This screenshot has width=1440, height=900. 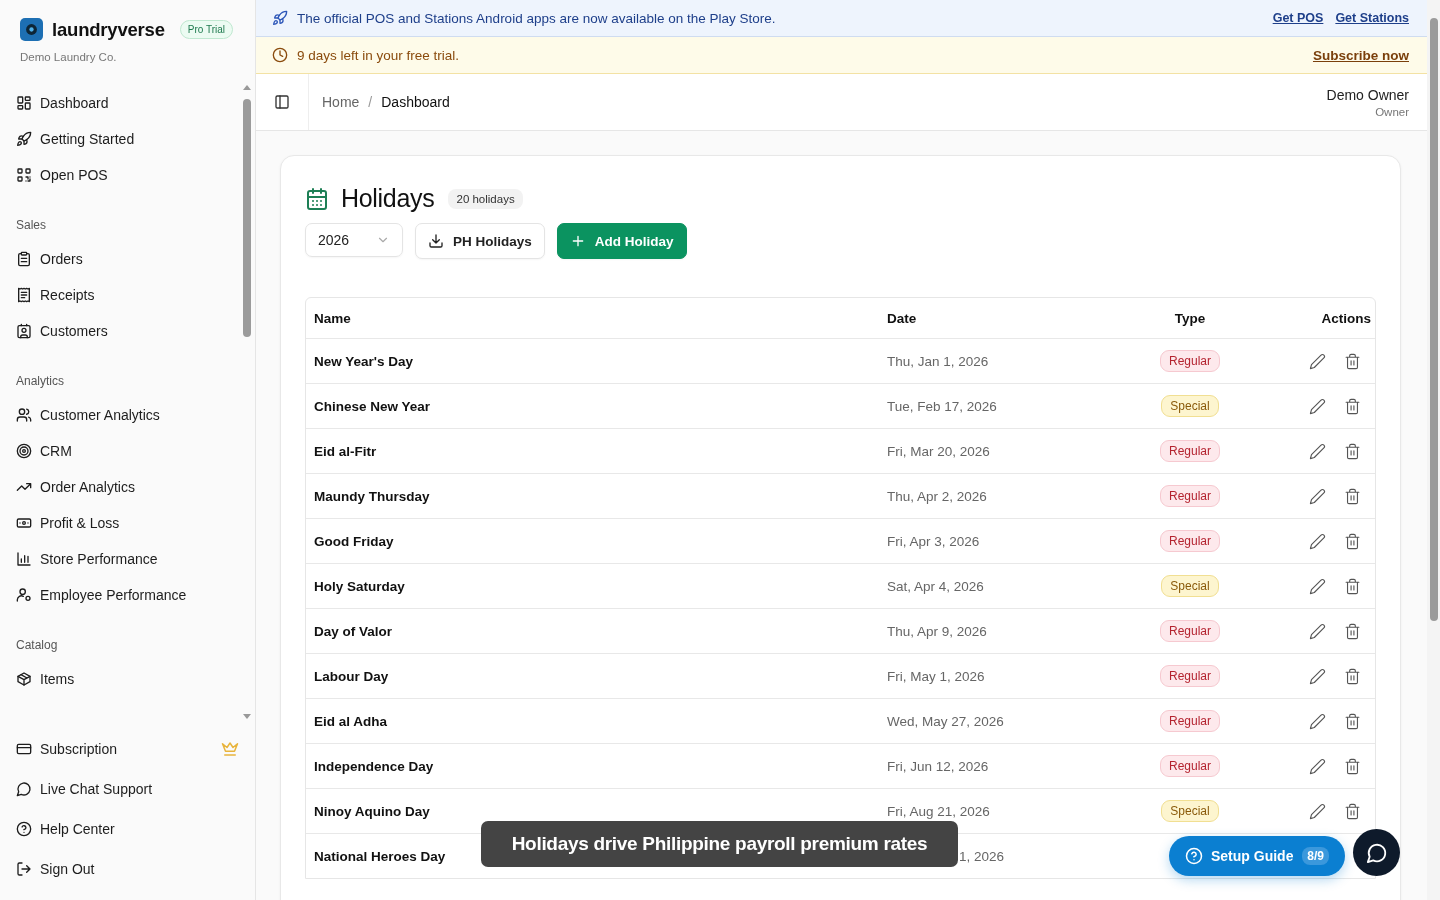 I want to click on users-icon, so click(x=24, y=415).